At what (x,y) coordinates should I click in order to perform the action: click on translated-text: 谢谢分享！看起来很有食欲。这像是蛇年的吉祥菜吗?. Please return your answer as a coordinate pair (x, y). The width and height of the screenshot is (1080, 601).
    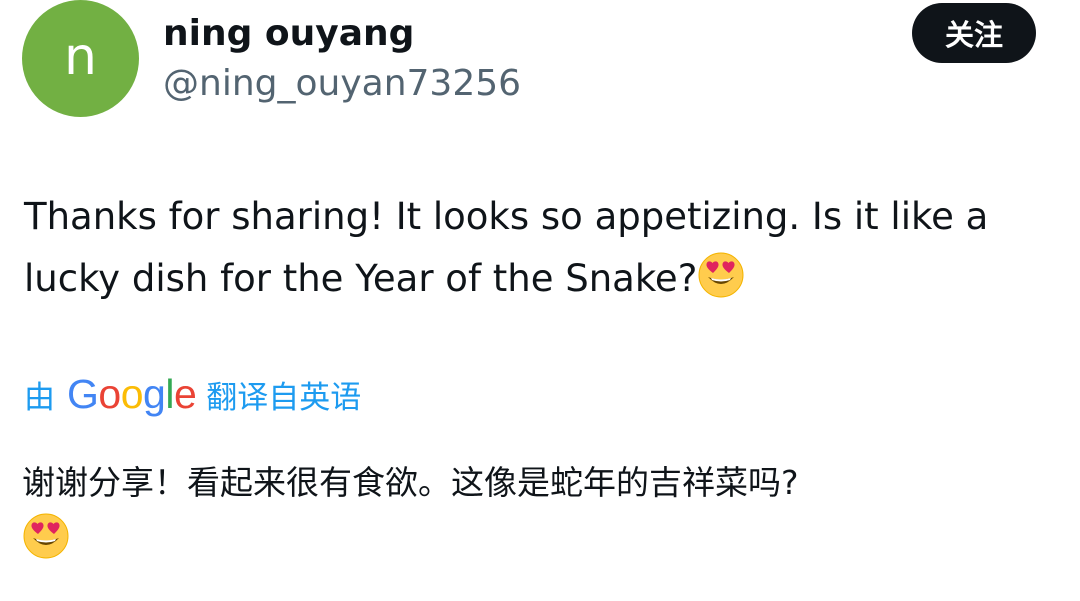
    Looking at the image, I should click on (410, 482).